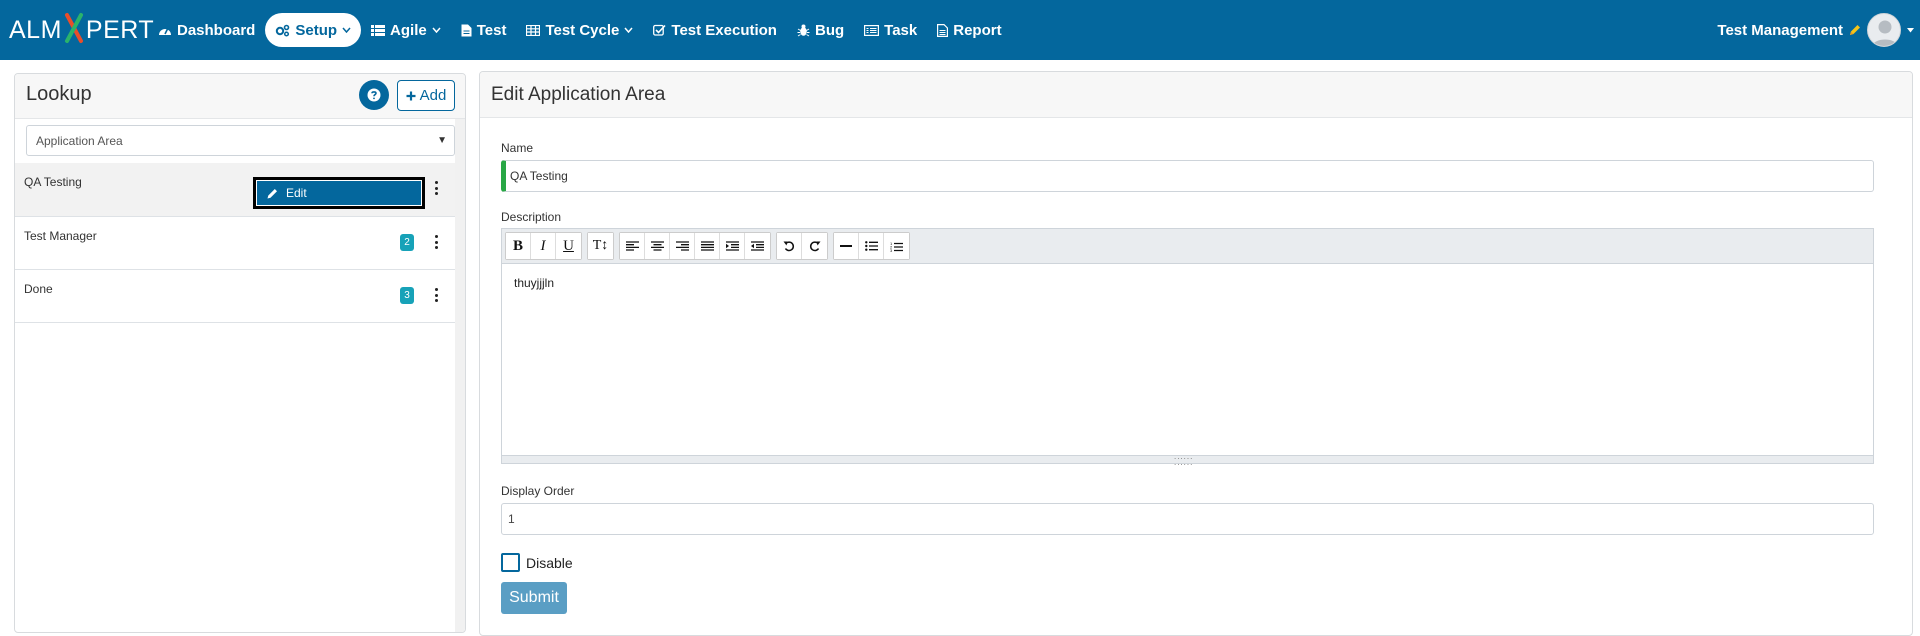 The height and width of the screenshot is (636, 1920). I want to click on lookup-type-value: Application Area, so click(79, 140).